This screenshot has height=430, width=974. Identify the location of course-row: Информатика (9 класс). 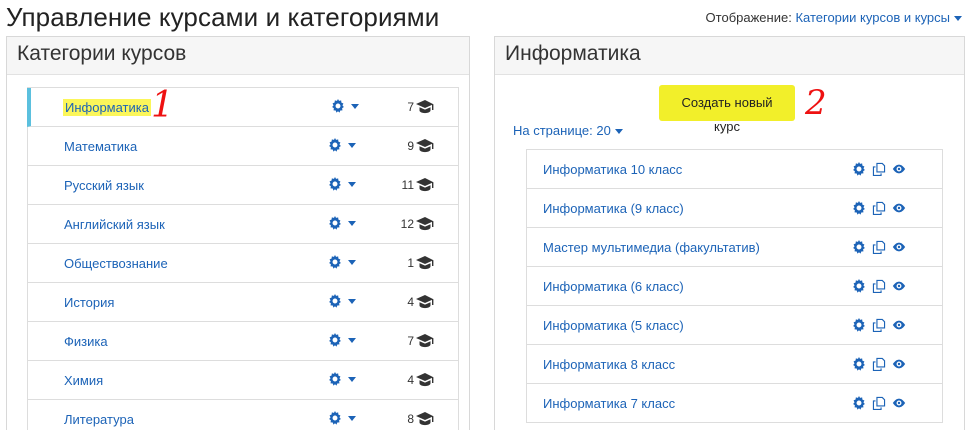
(734, 208).